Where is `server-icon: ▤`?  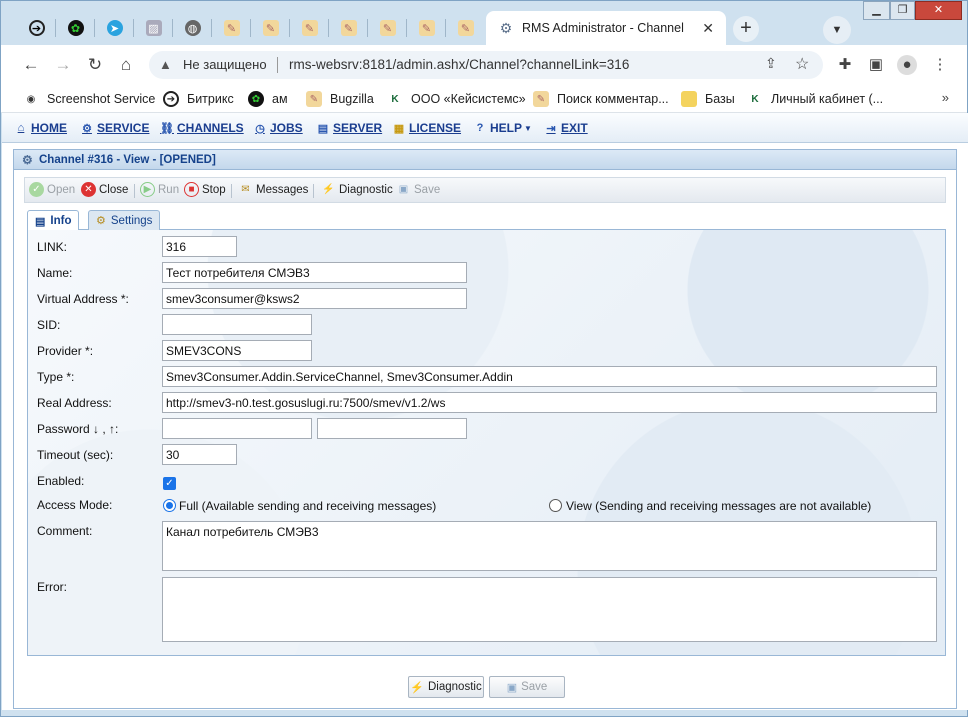
server-icon: ▤ is located at coordinates (323, 128).